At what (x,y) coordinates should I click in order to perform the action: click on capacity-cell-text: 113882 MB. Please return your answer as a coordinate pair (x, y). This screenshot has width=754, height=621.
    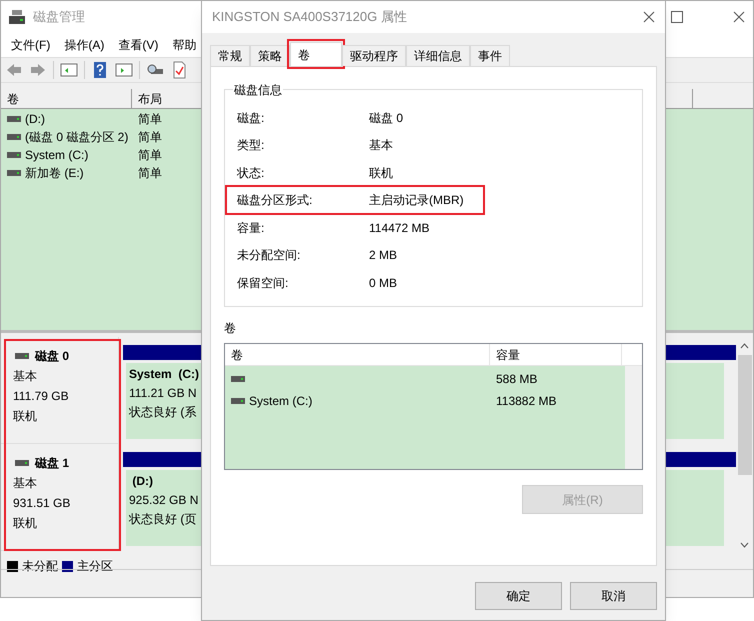
    Looking at the image, I should click on (525, 401).